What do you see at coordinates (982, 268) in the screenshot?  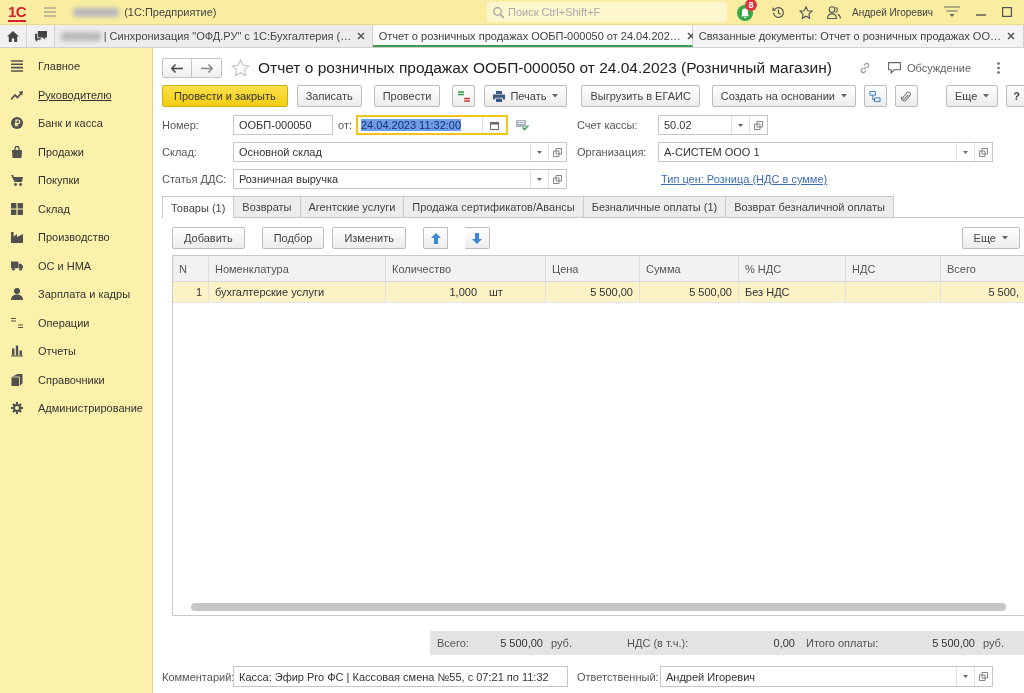 I see `column-header: Всего` at bounding box center [982, 268].